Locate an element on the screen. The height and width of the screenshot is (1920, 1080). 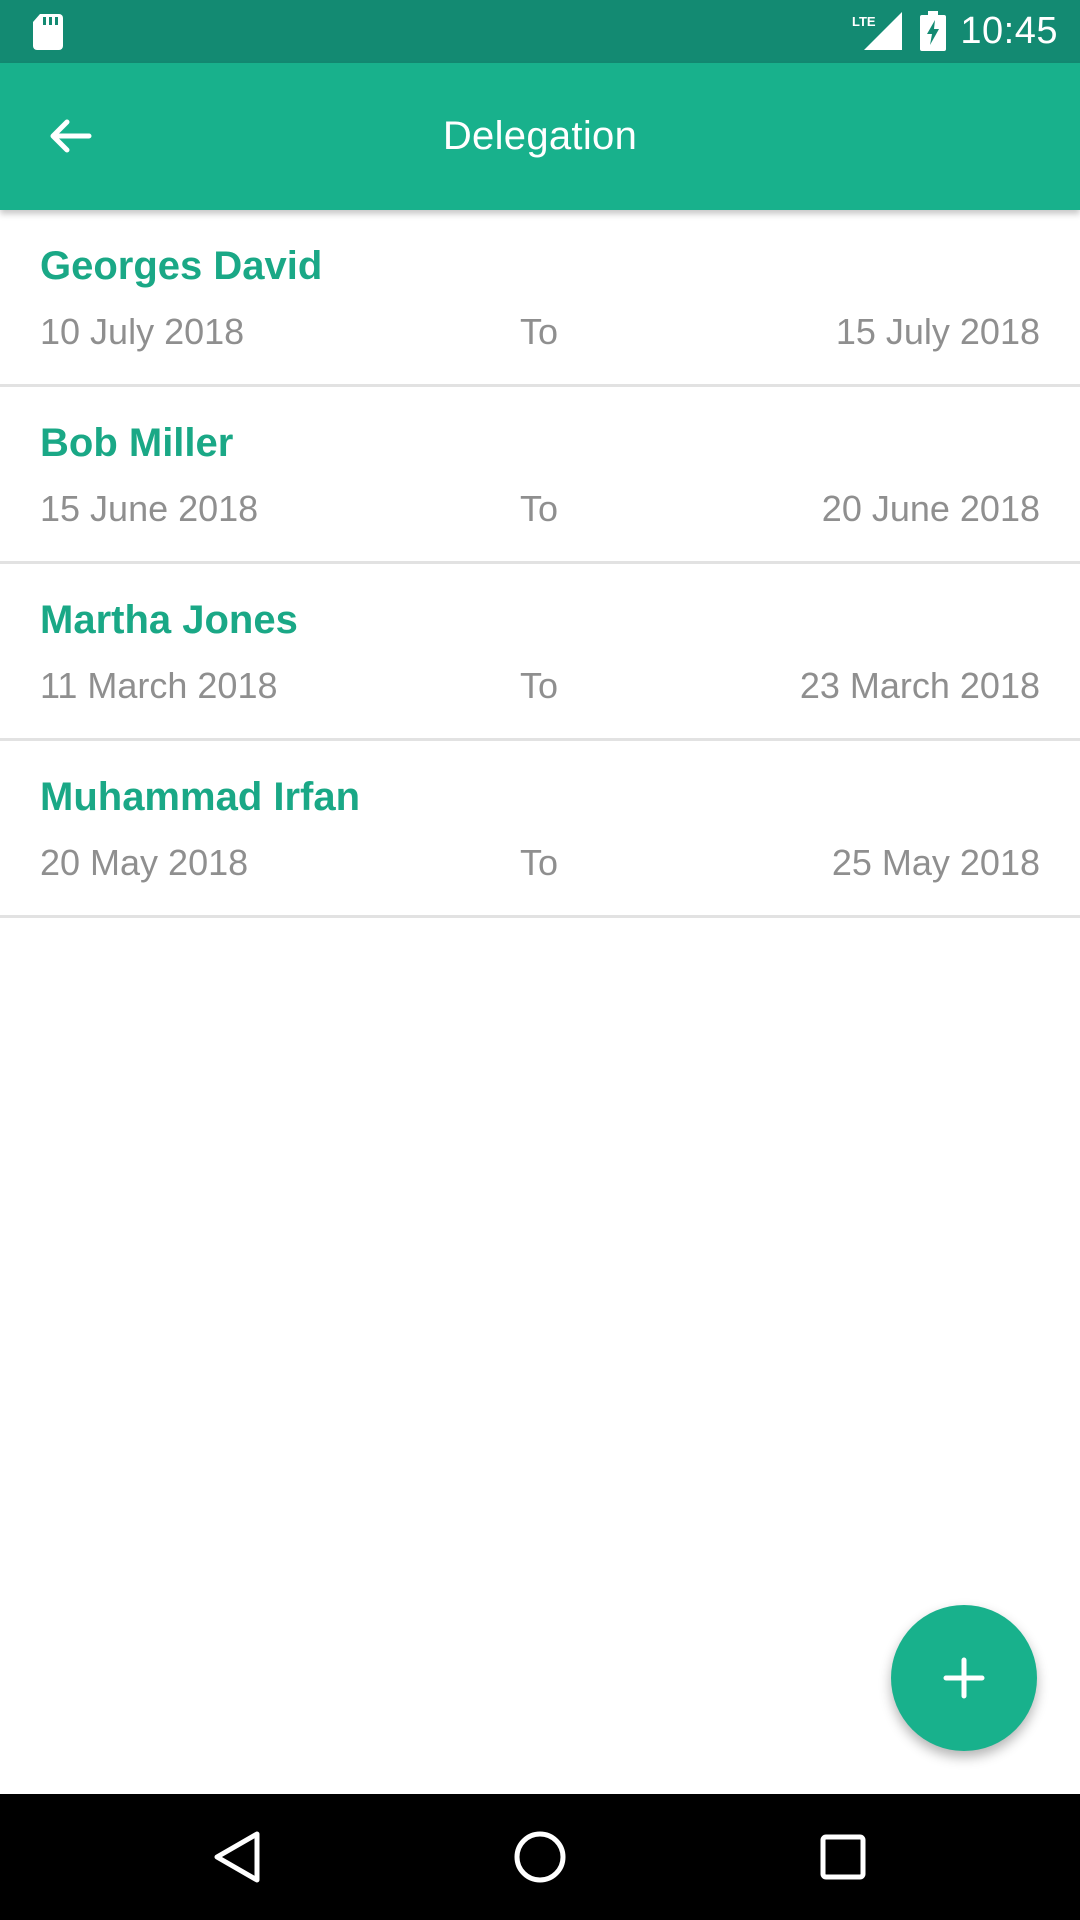
nav-back-button is located at coordinates (237, 1857).